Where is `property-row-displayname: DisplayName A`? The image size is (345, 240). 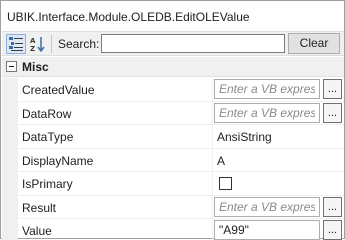
property-row-displayname: DisplayName A is located at coordinates (173, 160).